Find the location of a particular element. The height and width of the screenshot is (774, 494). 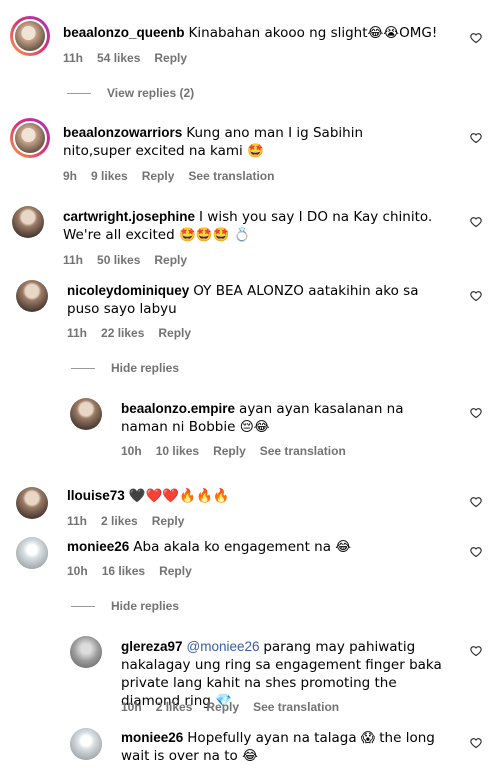

comment-username: beaalonzo_queenb is located at coordinates (124, 32).